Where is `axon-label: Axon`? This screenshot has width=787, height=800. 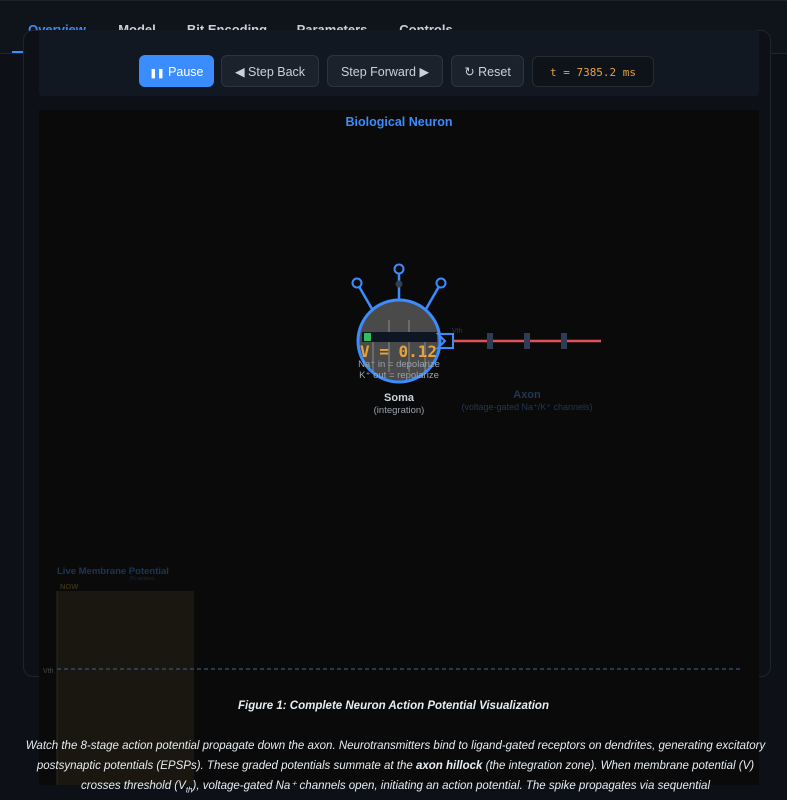 axon-label: Axon is located at coordinates (527, 395).